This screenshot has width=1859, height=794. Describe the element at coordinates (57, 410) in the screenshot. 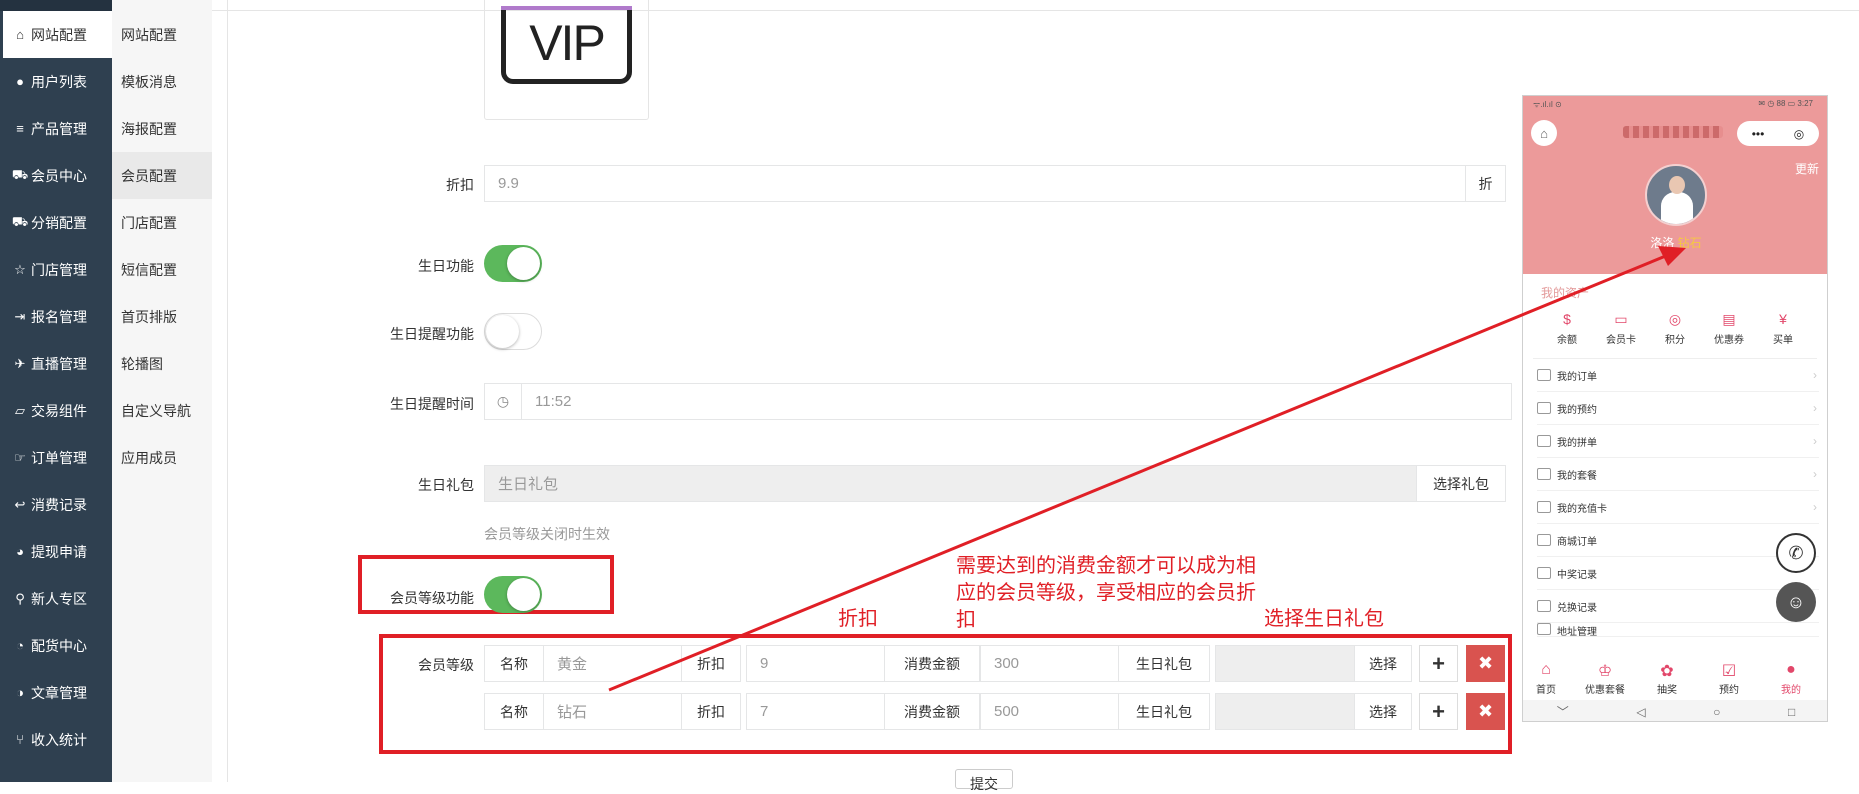

I see `nav-item-trade-components: ▱ 交易组件` at that location.